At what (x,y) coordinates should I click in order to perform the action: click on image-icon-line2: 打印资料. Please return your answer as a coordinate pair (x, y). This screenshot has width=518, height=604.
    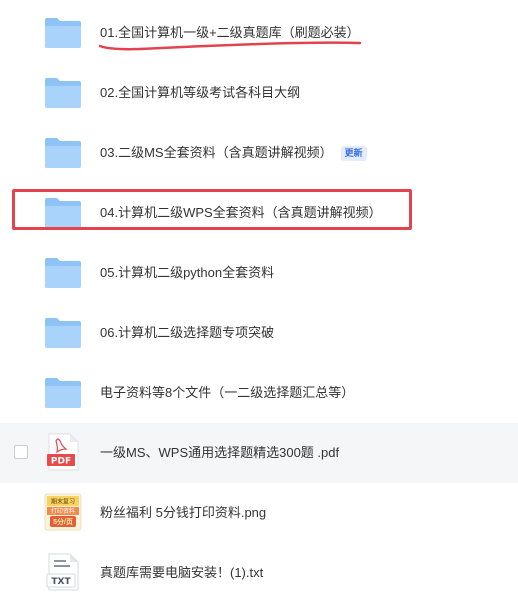
    Looking at the image, I should click on (63, 511).